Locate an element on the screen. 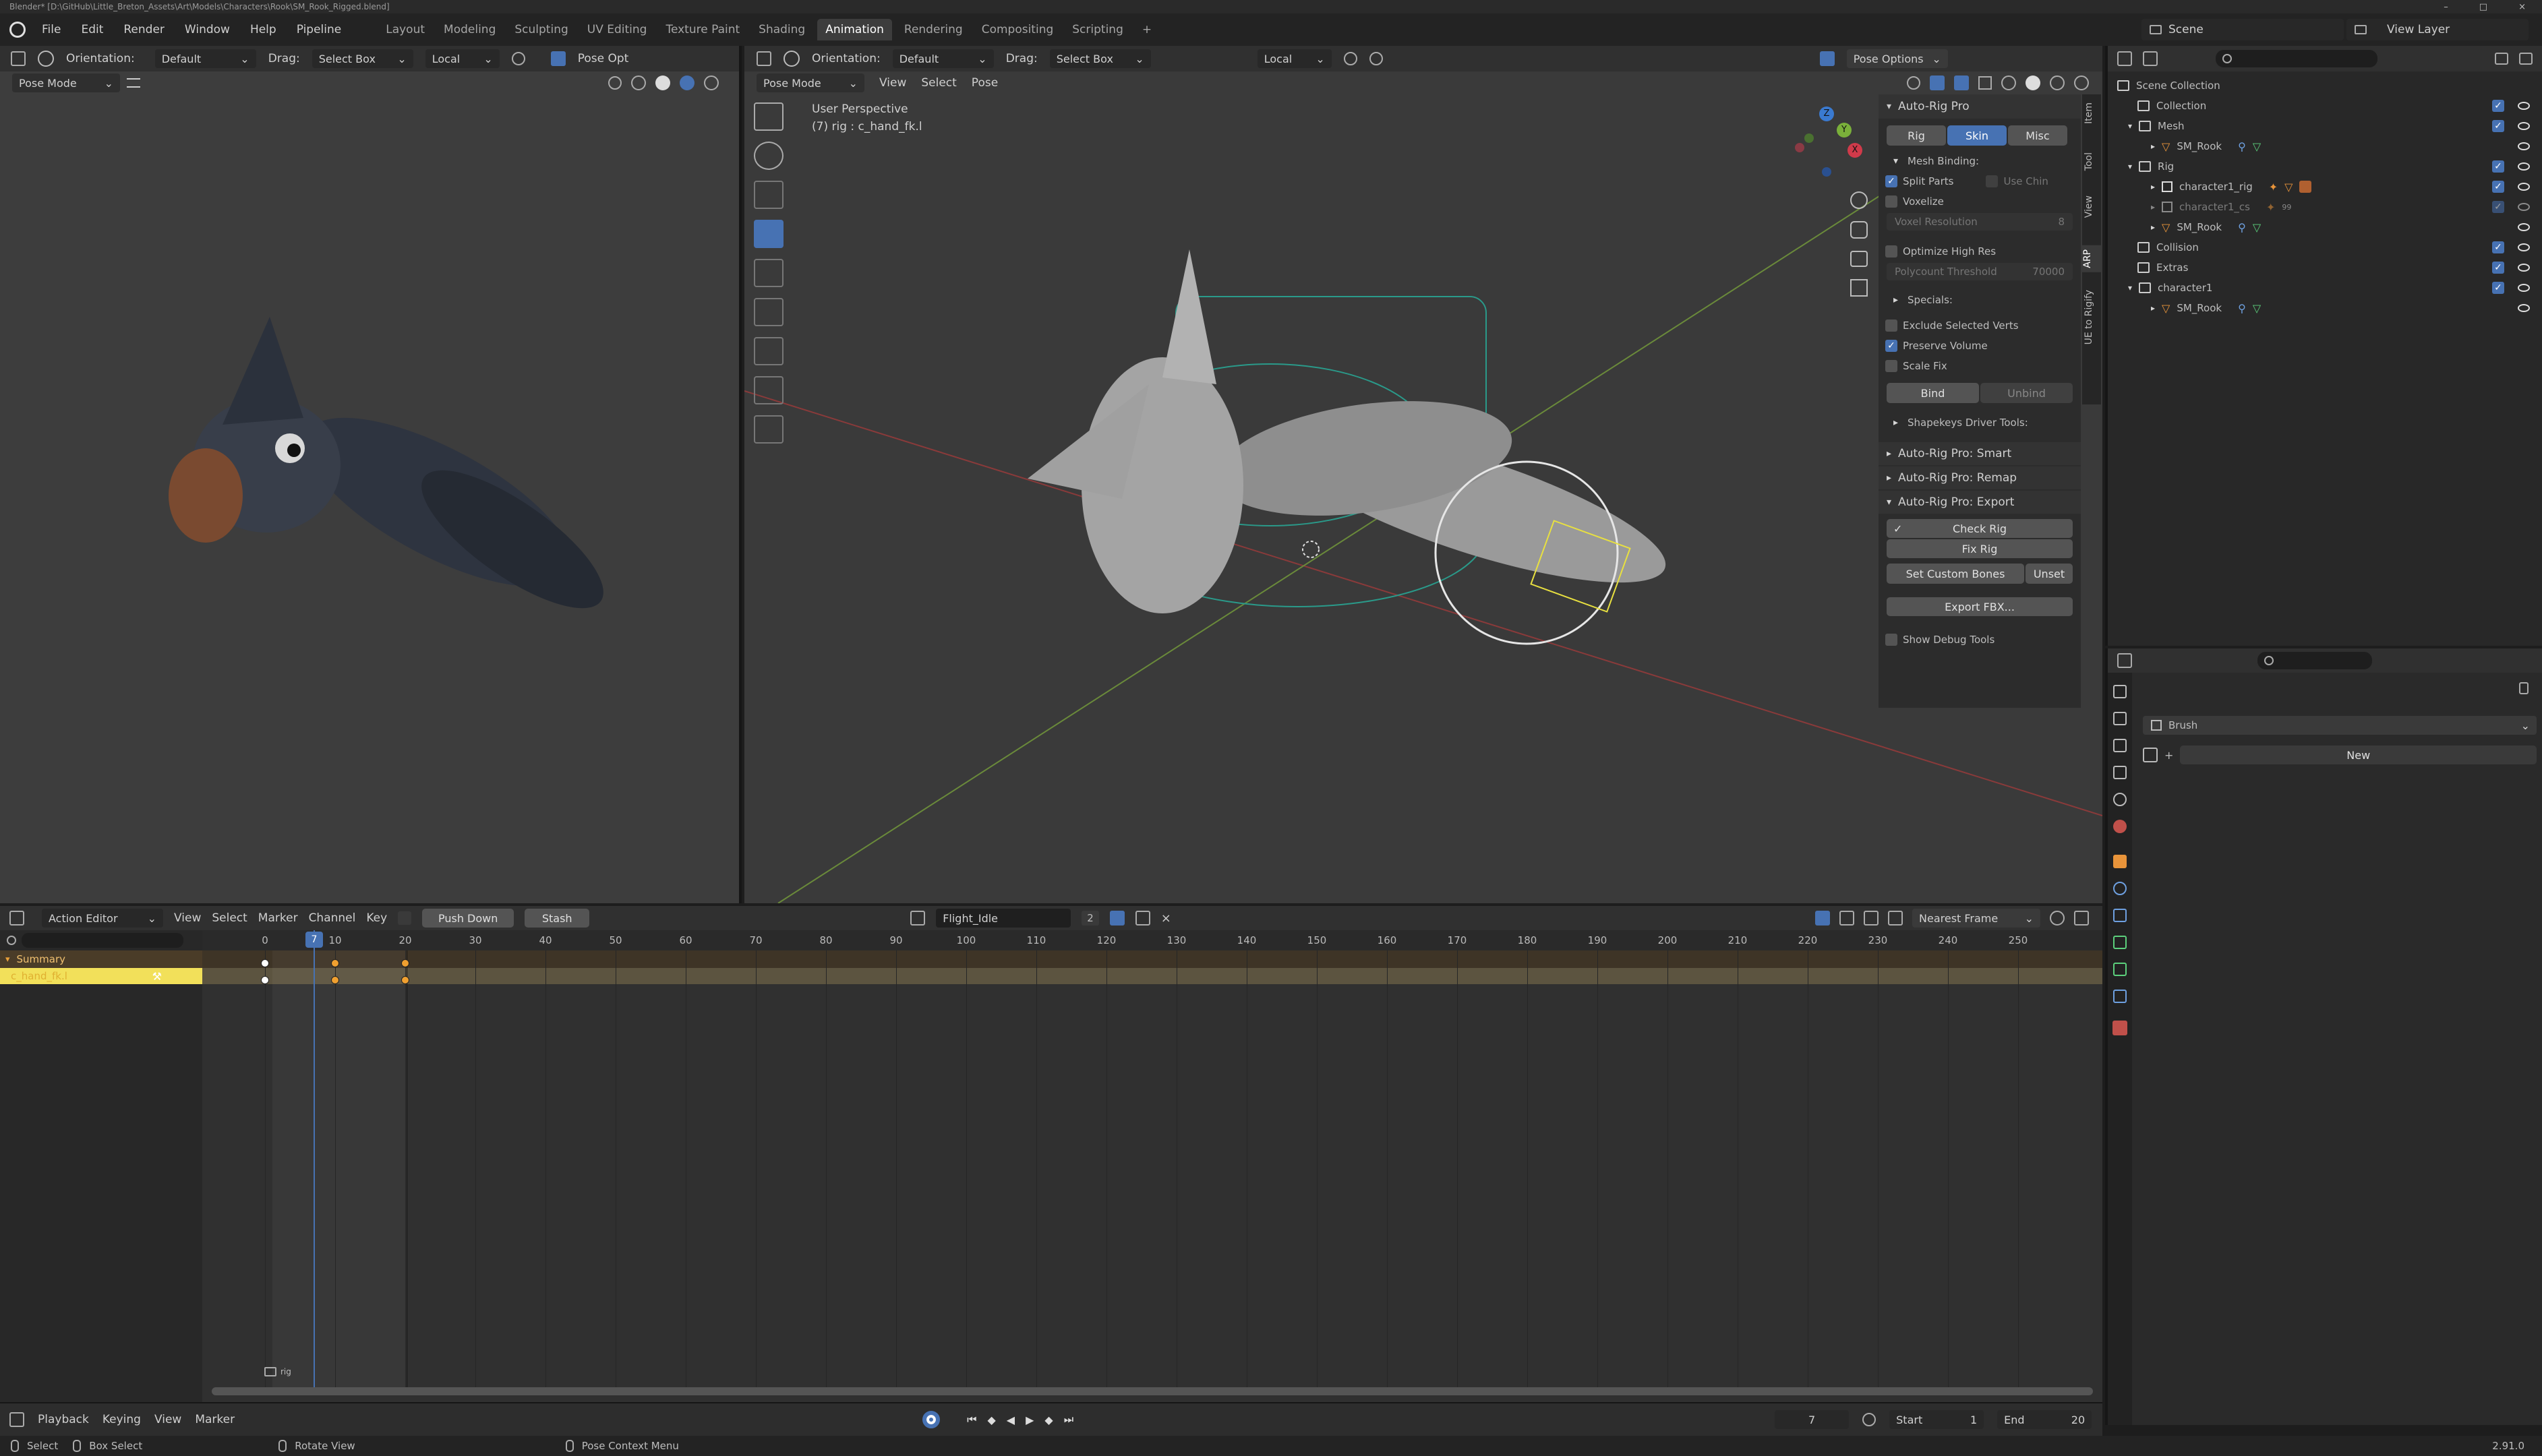 The width and height of the screenshot is (2542, 1456). arp-smart-header: ▸ Auto-Rig Pro: Smart is located at coordinates (1980, 453).